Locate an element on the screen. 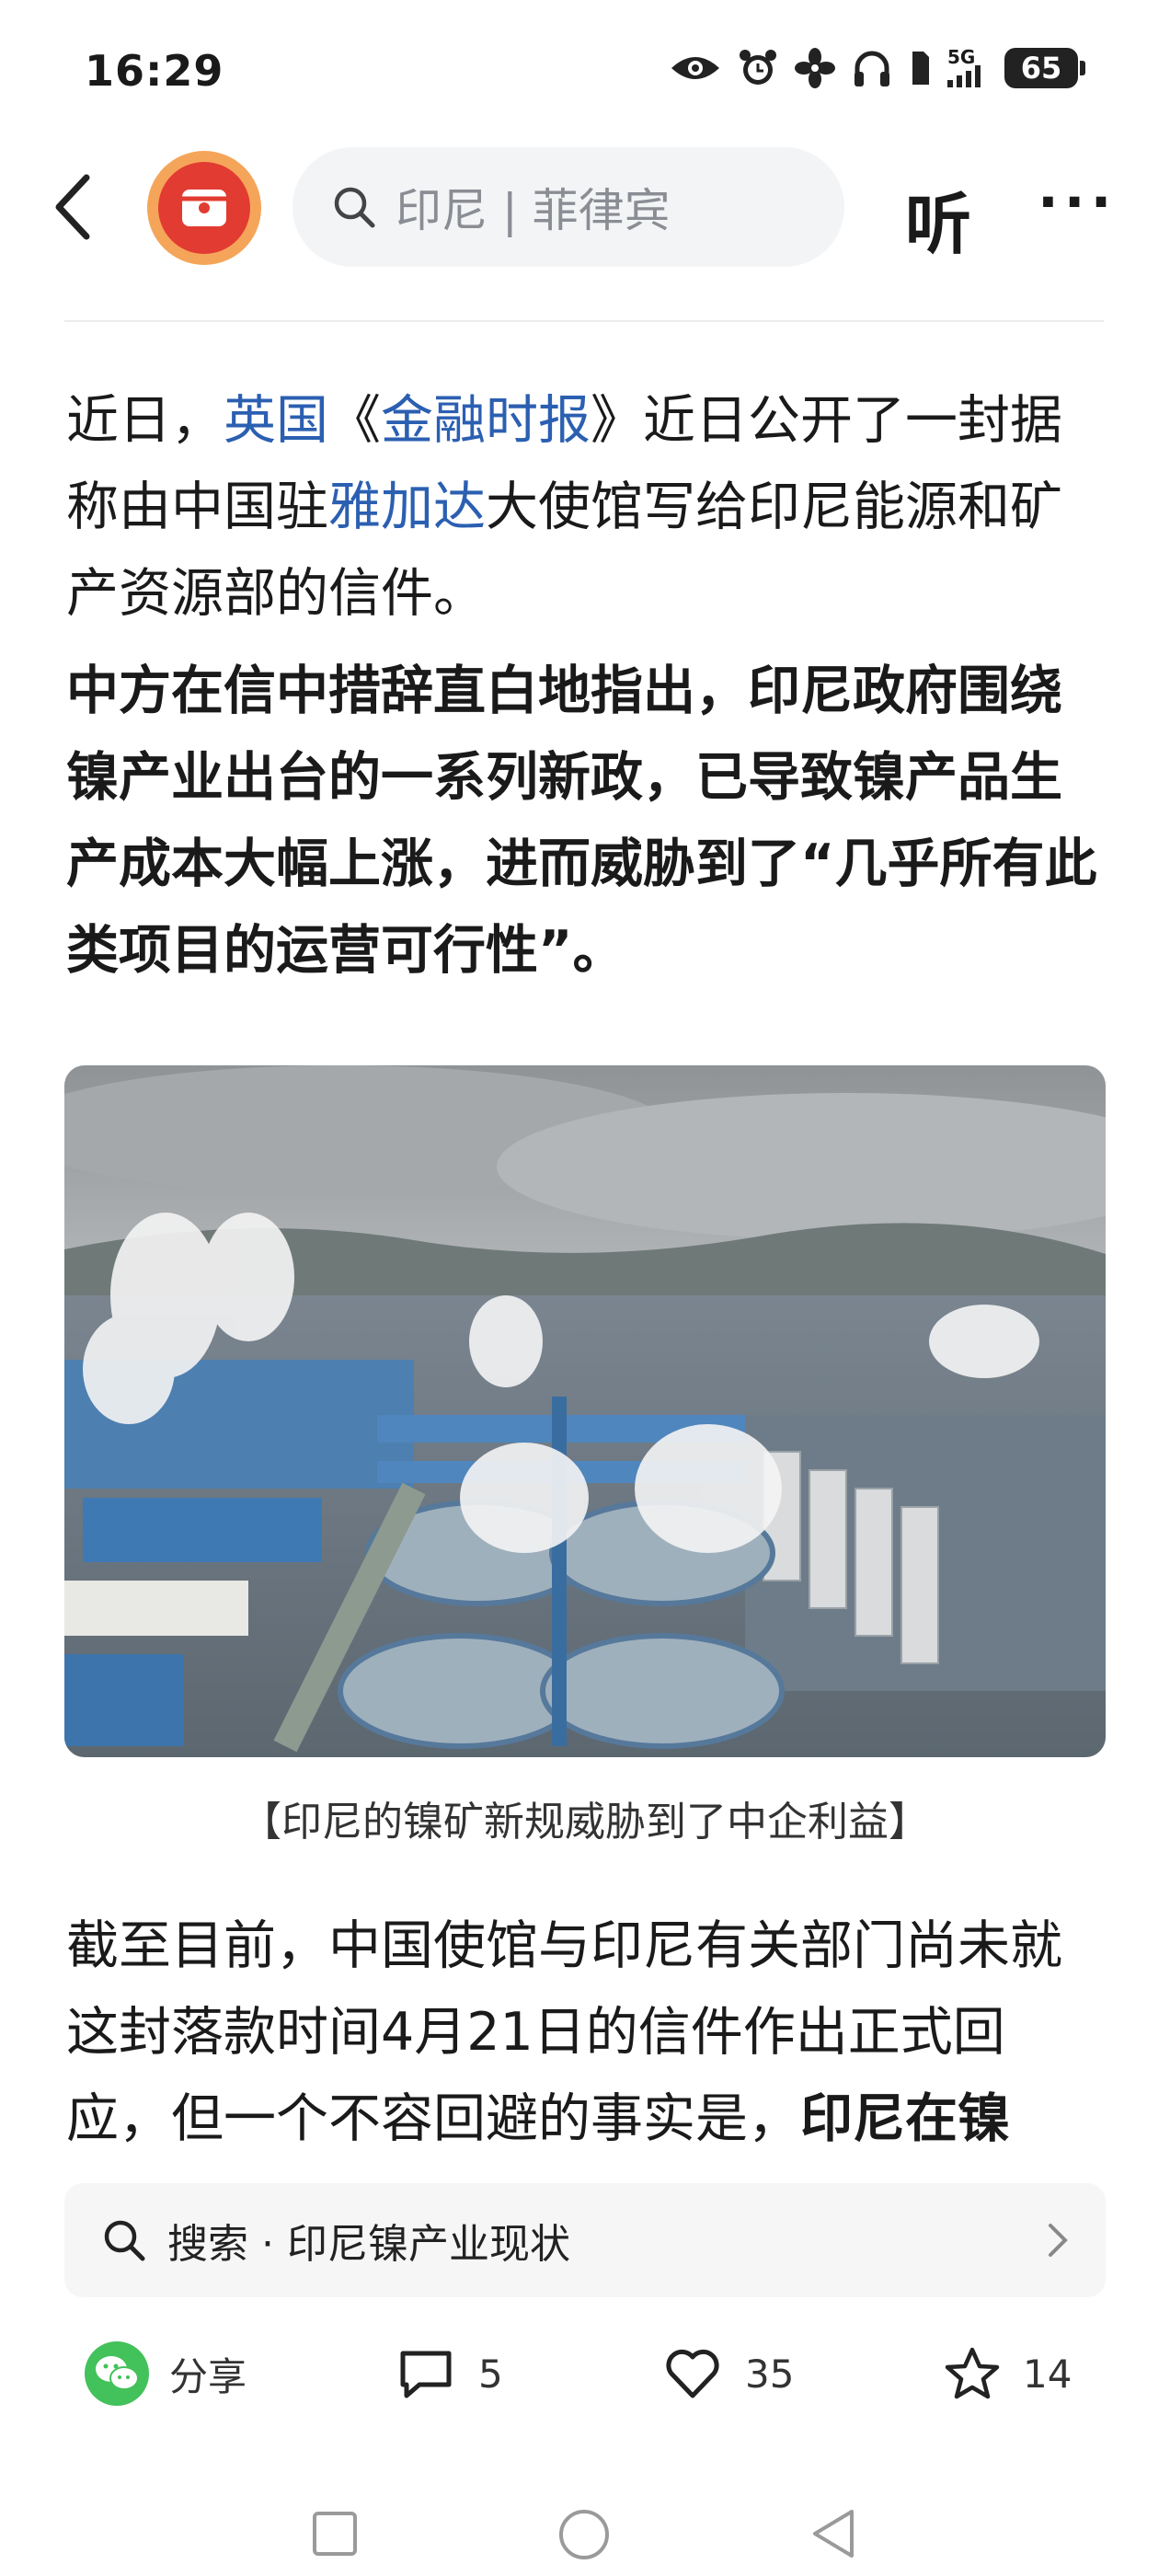 Image resolution: width=1170 pixels, height=2576 pixels. comment-button: 5 is located at coordinates (450, 2374).